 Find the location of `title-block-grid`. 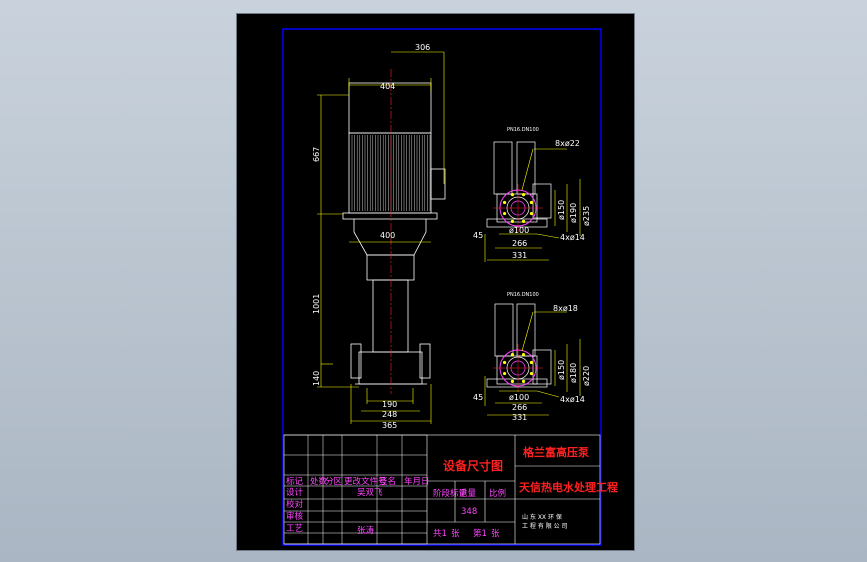

title-block-grid is located at coordinates (355, 489).